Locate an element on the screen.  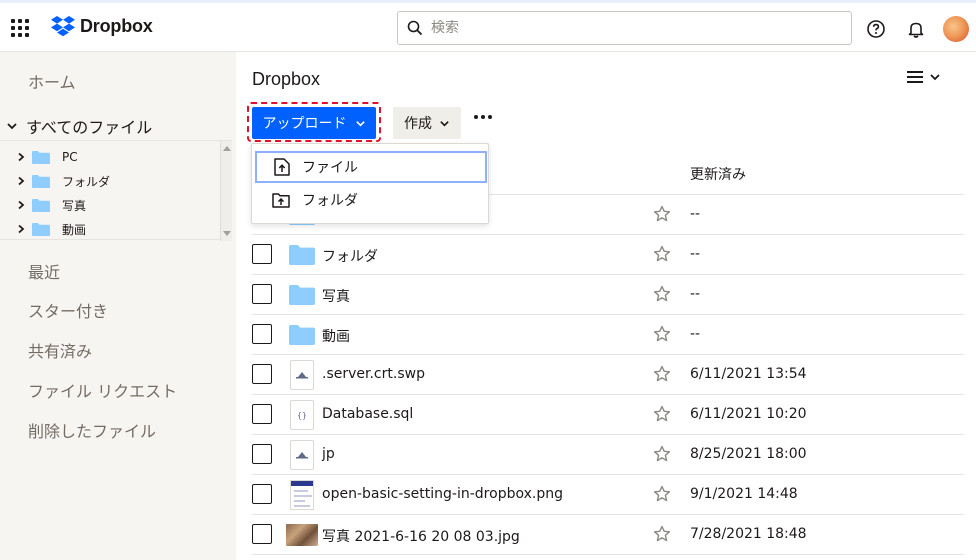
tree-item-photos: 写真 is located at coordinates (51, 205).